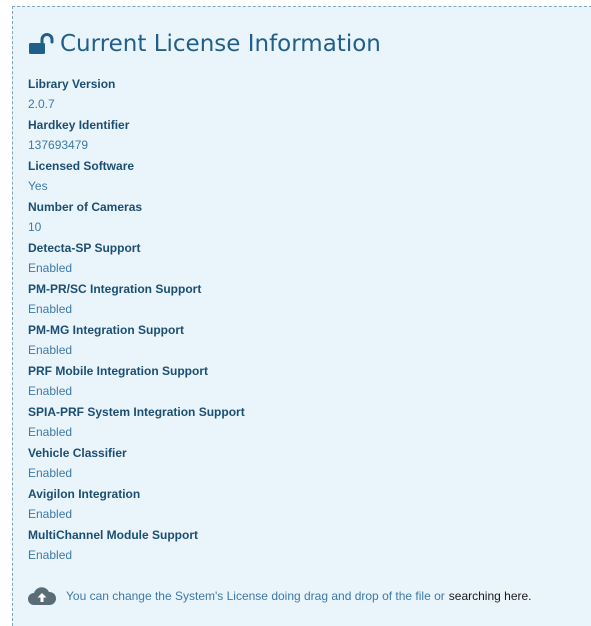  Describe the element at coordinates (308, 94) in the screenshot. I see `license-field: Library Version 2.0.7` at that location.